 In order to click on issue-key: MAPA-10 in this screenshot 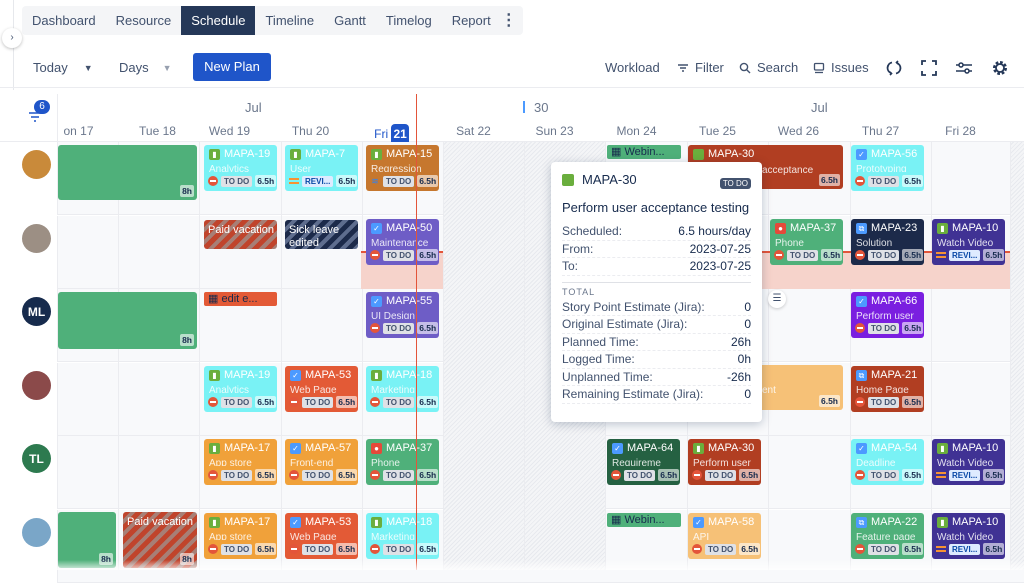, I will do `click(975, 522)`.